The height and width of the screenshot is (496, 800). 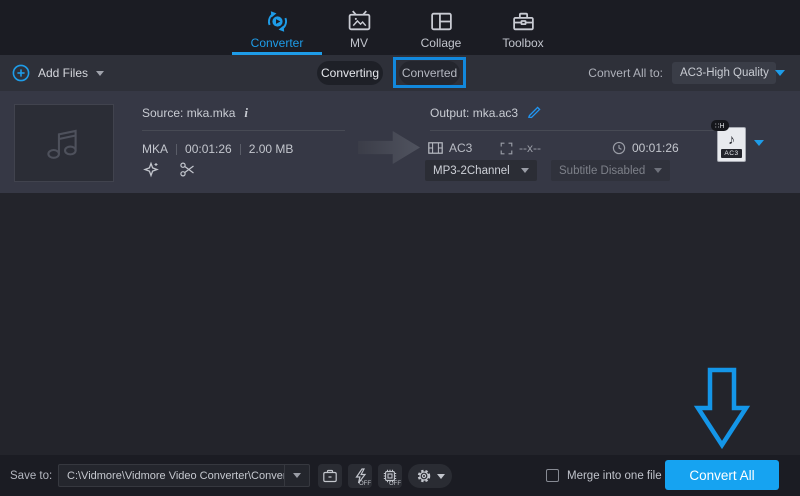 What do you see at coordinates (625, 73) in the screenshot?
I see `convert-all-to-label: Convert All to:` at bounding box center [625, 73].